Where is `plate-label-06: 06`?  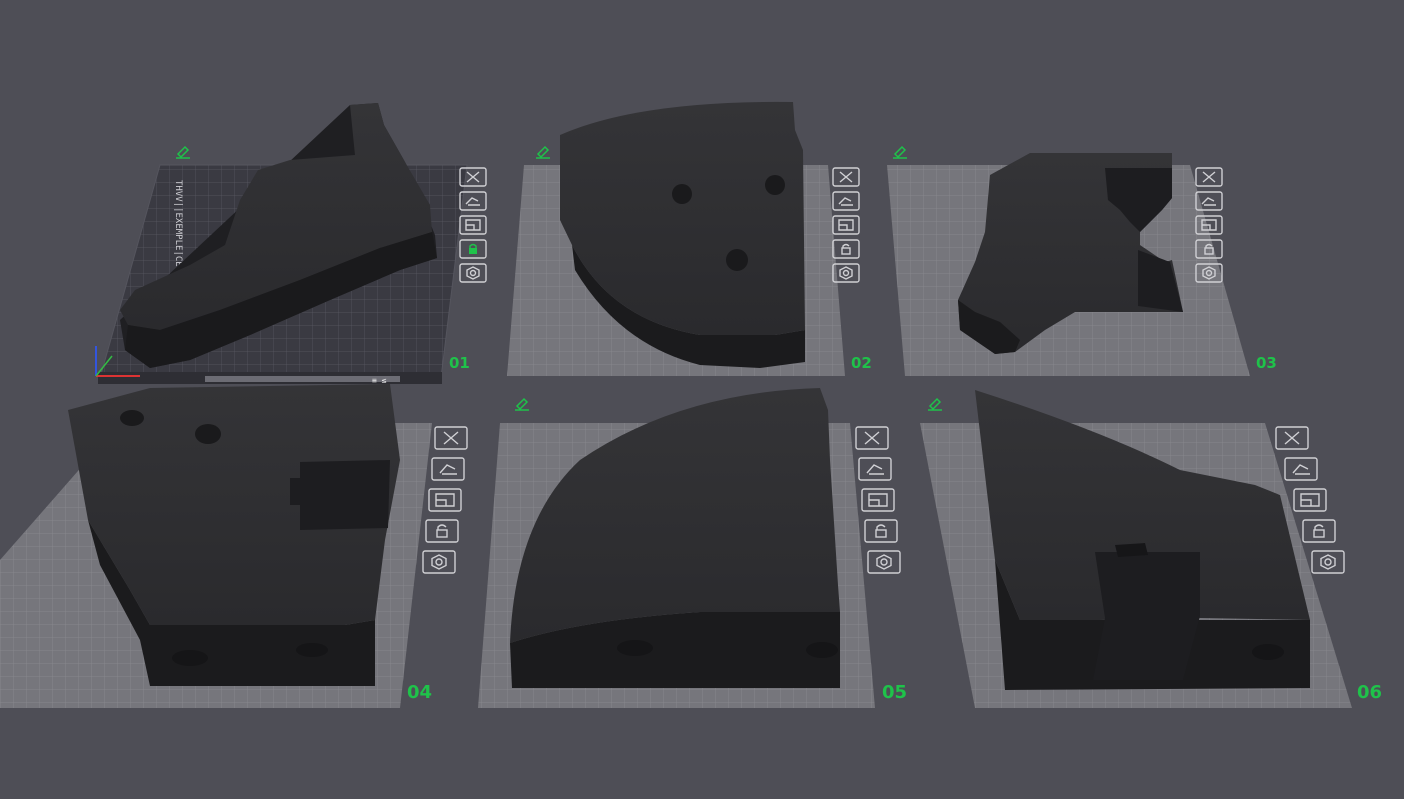 plate-label-06: 06 is located at coordinates (1369, 692).